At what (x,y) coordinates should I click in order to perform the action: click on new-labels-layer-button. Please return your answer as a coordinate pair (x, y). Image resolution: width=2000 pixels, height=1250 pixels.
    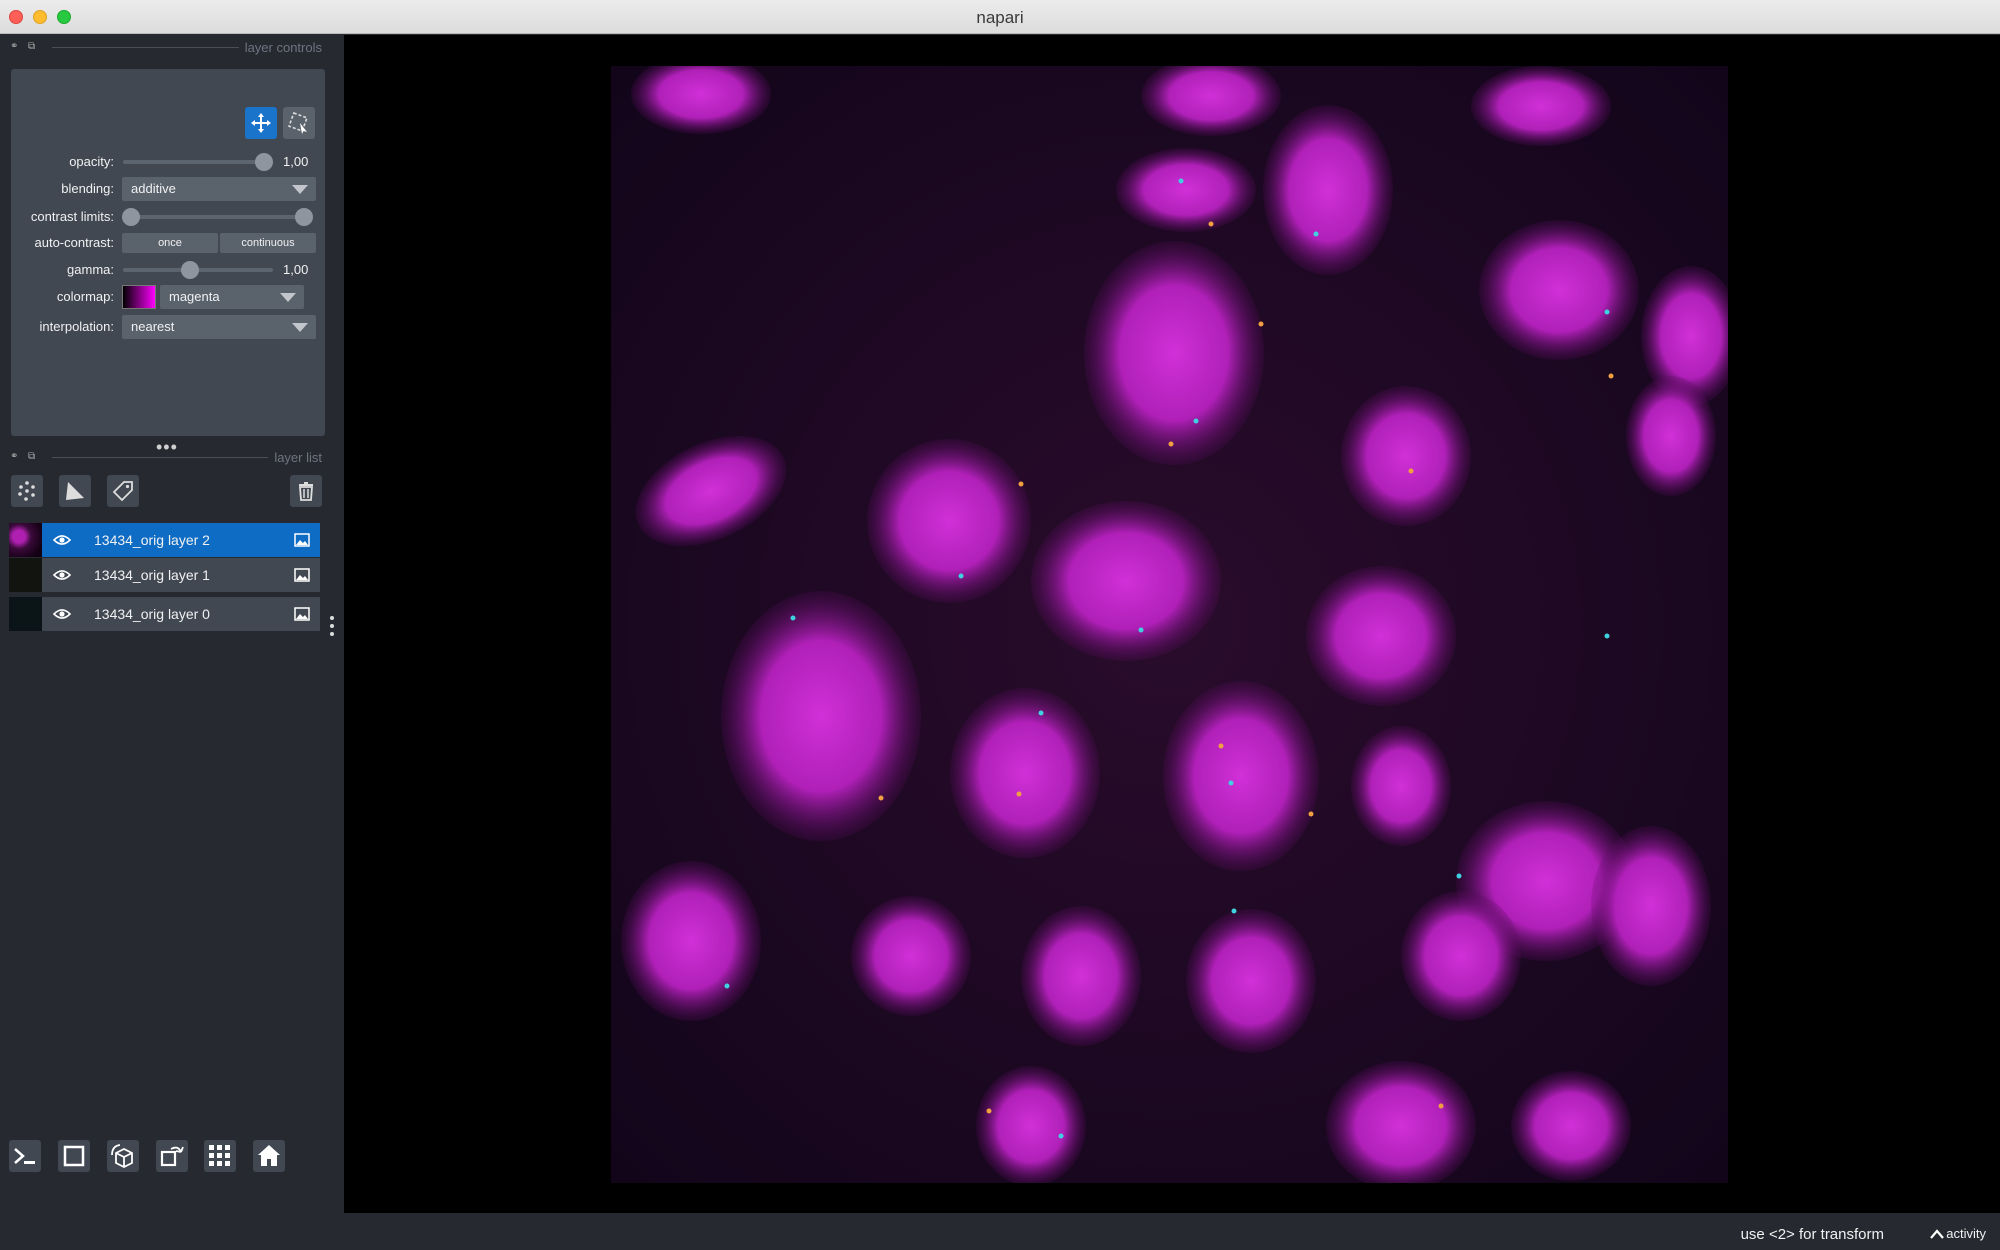
    Looking at the image, I should click on (123, 491).